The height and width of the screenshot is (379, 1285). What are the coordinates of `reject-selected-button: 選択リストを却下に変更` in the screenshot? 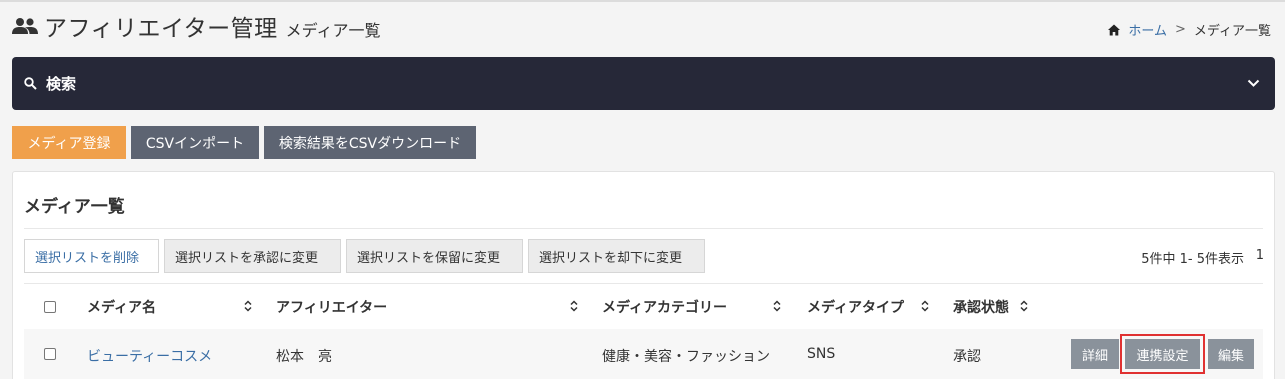 It's located at (616, 256).